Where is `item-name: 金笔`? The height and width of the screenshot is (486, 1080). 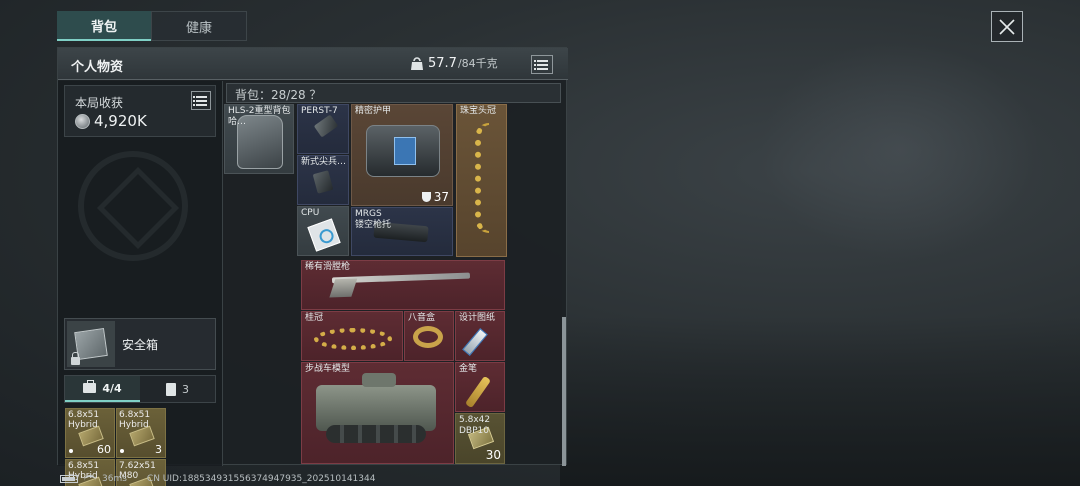
item-name: 金笔 is located at coordinates (468, 369).